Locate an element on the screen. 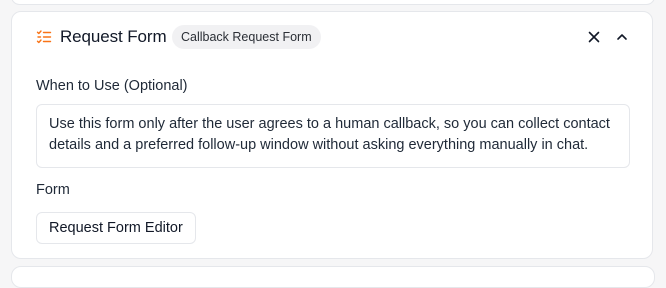  close-icon is located at coordinates (594, 37).